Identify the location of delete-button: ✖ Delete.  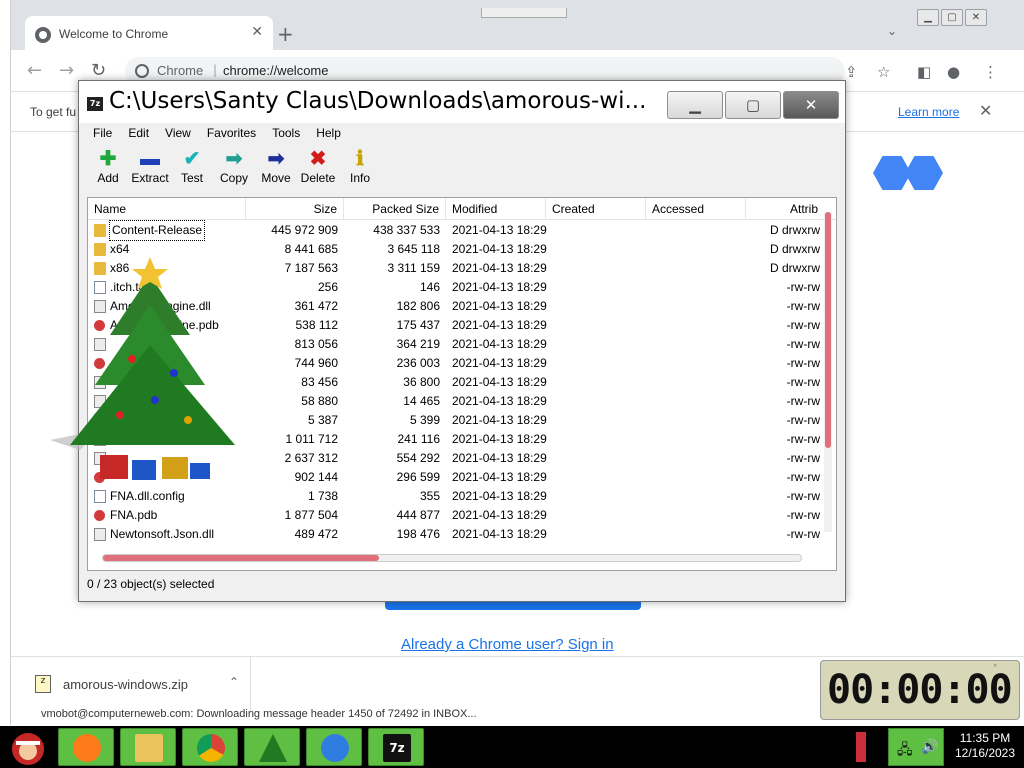
(318, 169).